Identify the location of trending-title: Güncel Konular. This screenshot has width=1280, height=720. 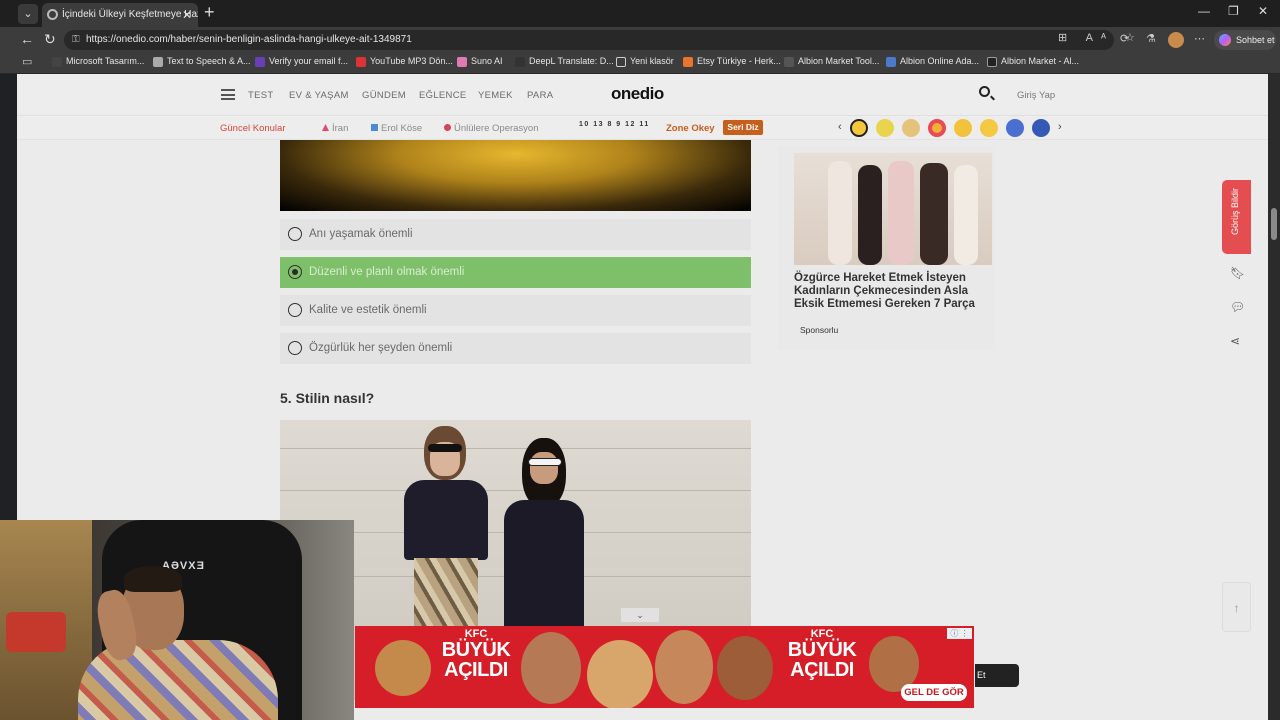
(253, 128).